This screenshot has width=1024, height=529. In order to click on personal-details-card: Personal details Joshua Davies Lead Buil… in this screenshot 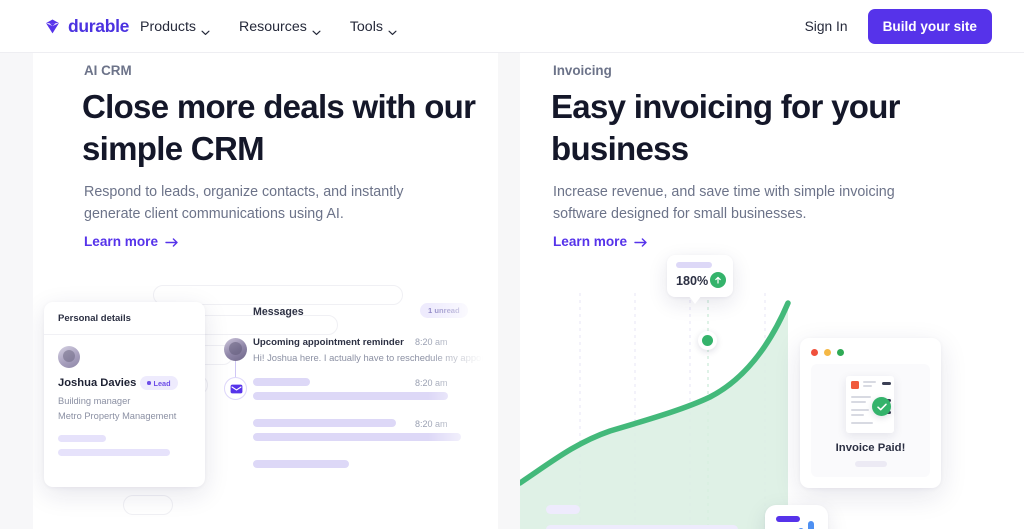, I will do `click(124, 394)`.